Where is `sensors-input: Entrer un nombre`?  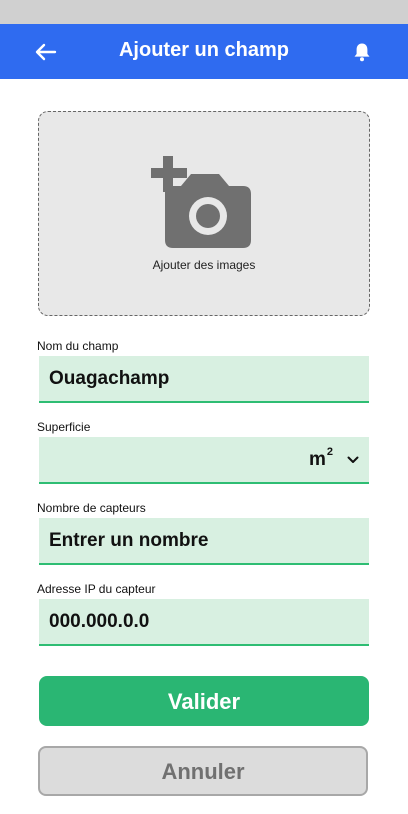 sensors-input: Entrer un nombre is located at coordinates (204, 541).